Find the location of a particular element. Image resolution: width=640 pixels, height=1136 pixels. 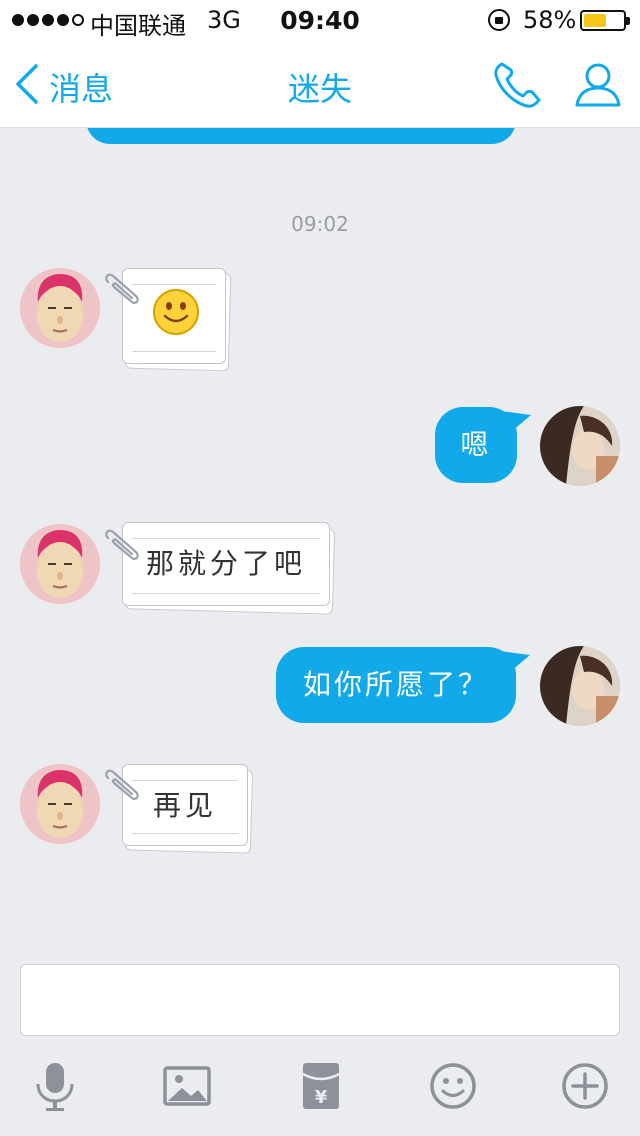

smile-emoji-icon is located at coordinates (176, 312).